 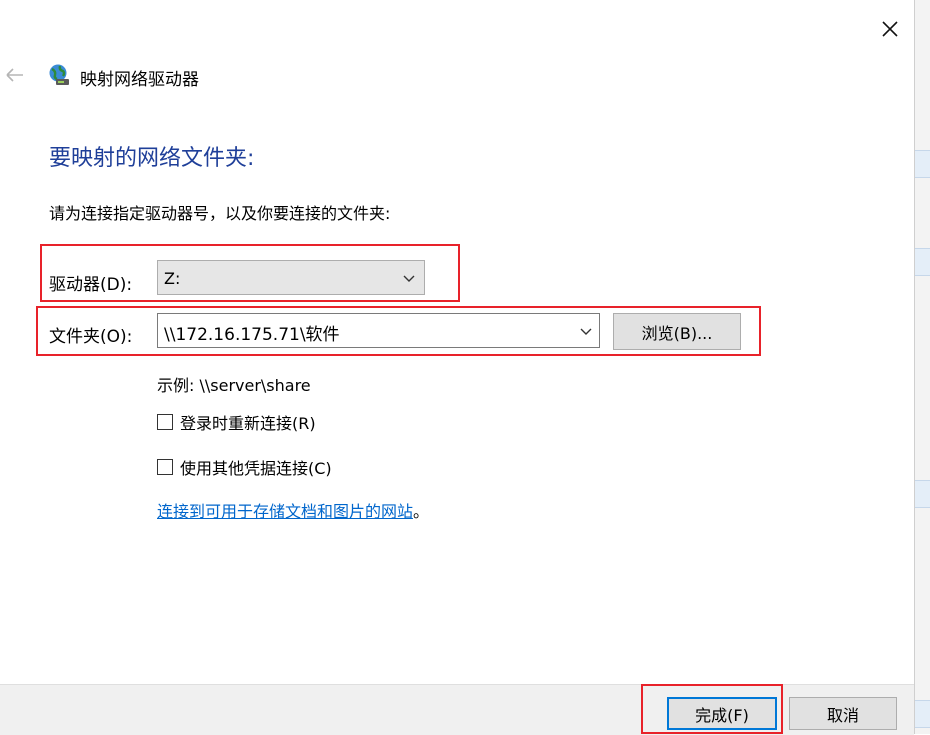 I want to click on reconnect-checkbox-row: 登录时重新连接(R), so click(x=236, y=422).